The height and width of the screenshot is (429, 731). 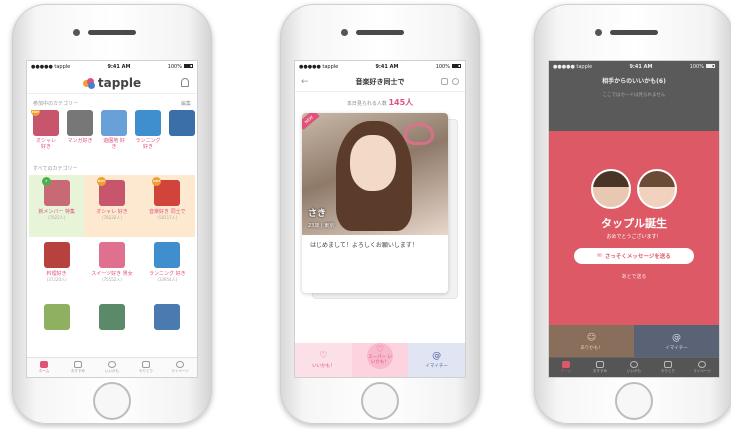 I want to click on tab-label: マイページ, so click(x=180, y=371).